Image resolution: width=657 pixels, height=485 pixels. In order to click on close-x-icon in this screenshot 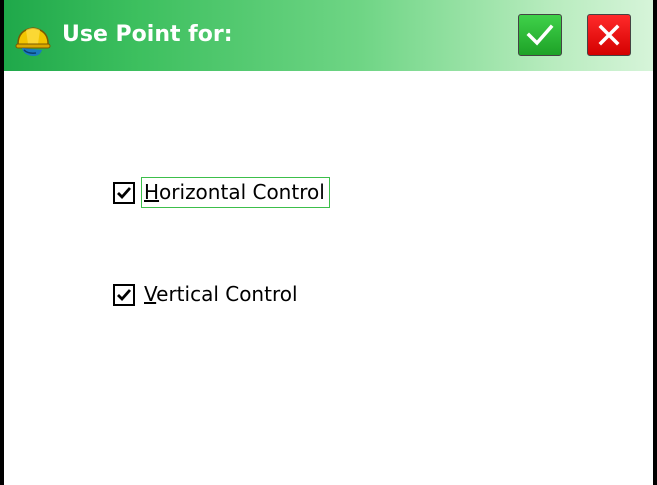, I will do `click(609, 35)`.